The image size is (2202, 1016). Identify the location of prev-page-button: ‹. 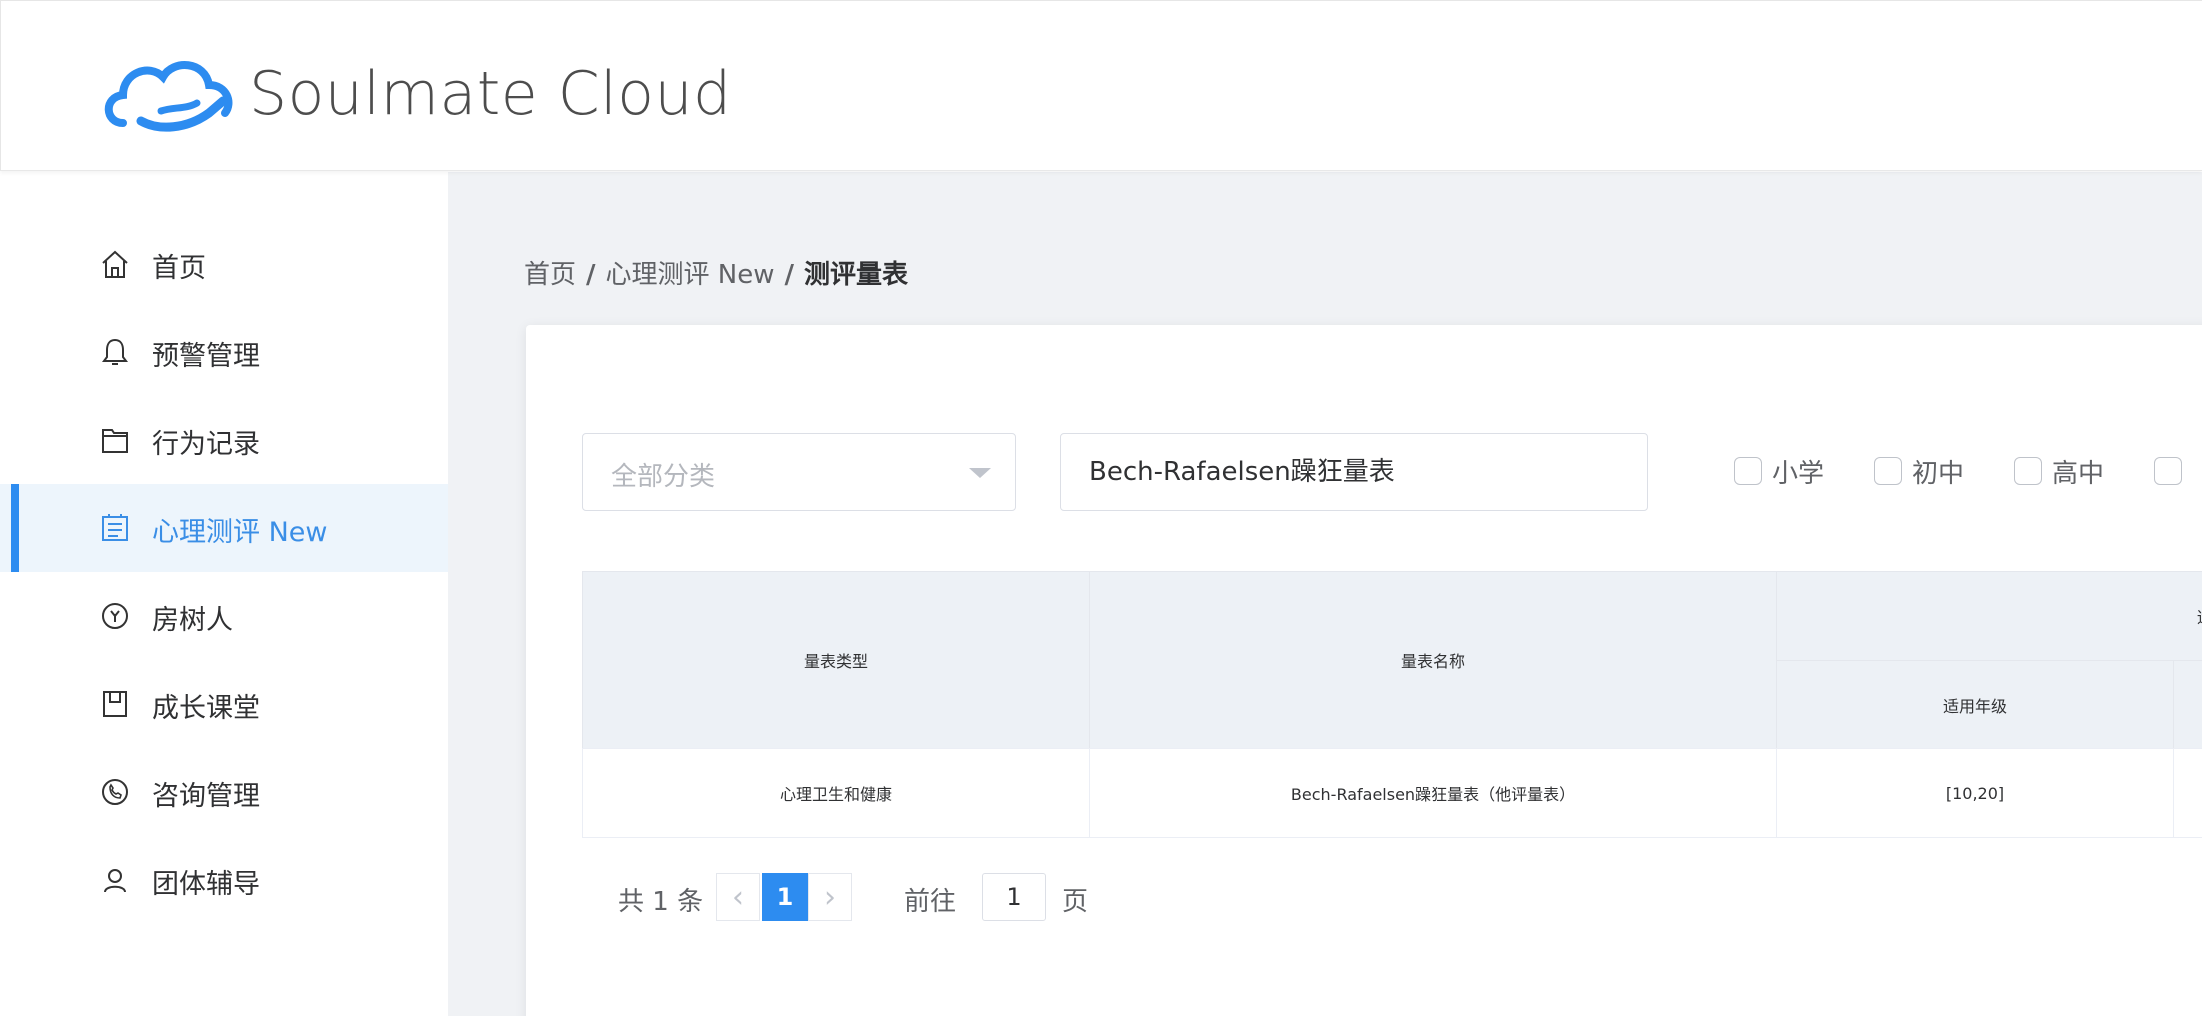
(738, 897).